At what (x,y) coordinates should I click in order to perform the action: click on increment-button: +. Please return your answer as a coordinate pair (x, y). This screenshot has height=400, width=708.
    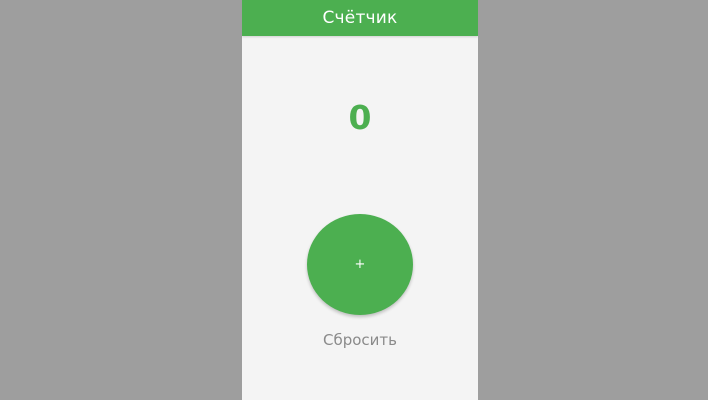
    Looking at the image, I should click on (360, 264).